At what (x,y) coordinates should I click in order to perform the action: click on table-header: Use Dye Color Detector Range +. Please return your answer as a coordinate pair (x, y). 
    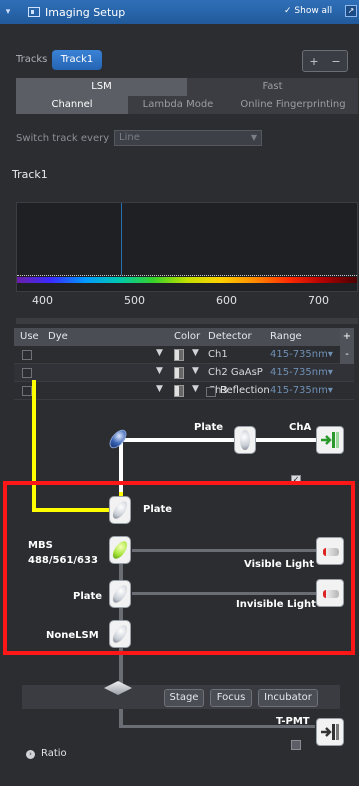
    Looking at the image, I should click on (184, 337).